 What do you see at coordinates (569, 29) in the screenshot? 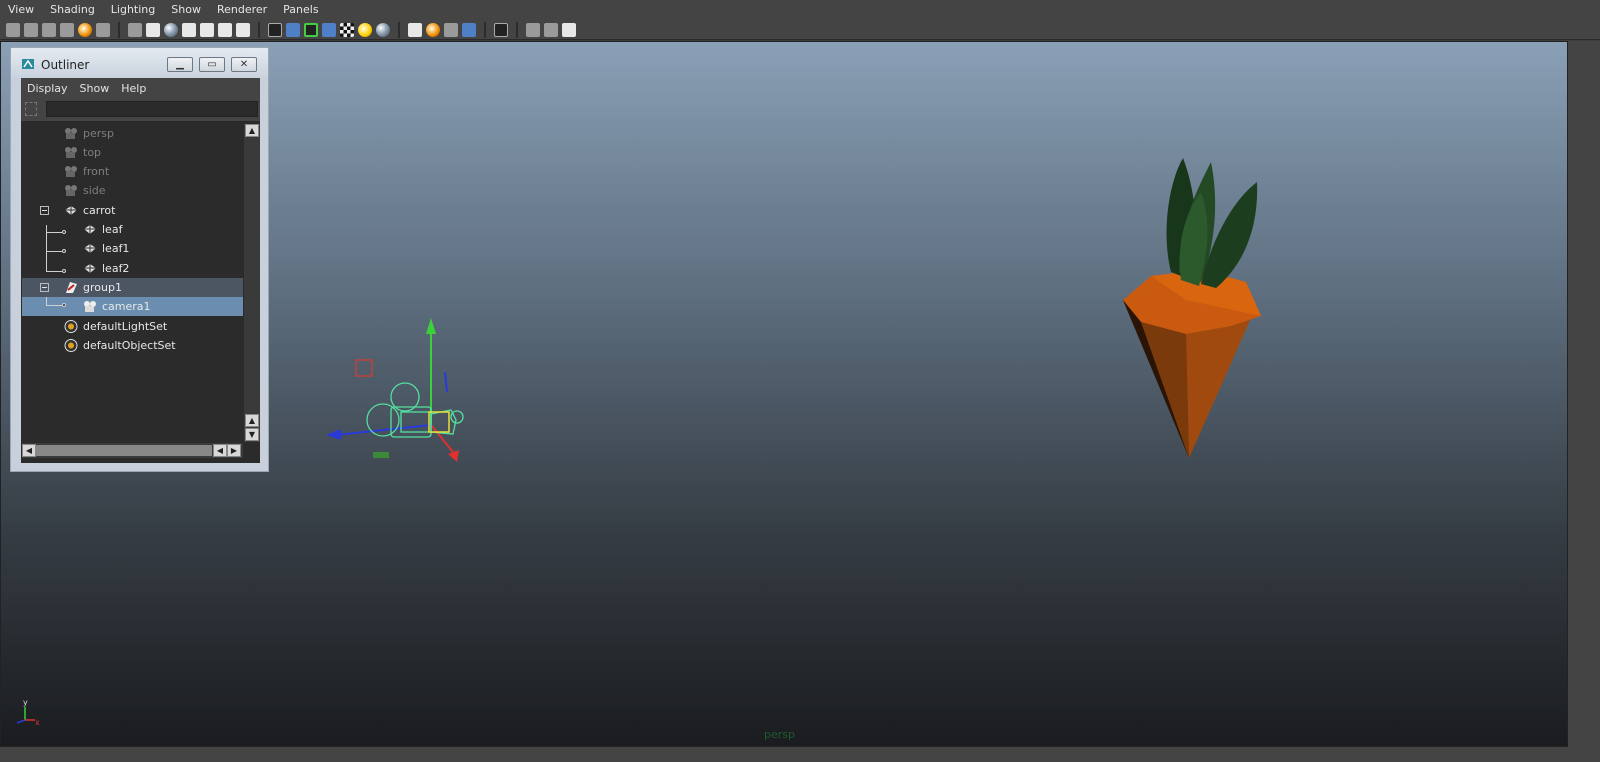
I see `share-icon` at bounding box center [569, 29].